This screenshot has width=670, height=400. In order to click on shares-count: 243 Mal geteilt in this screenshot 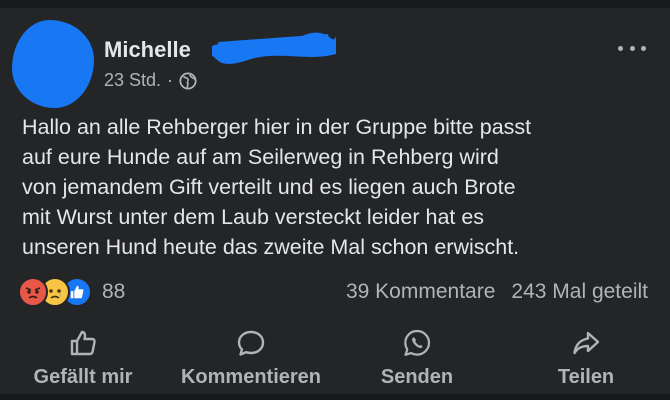, I will do `click(579, 292)`.